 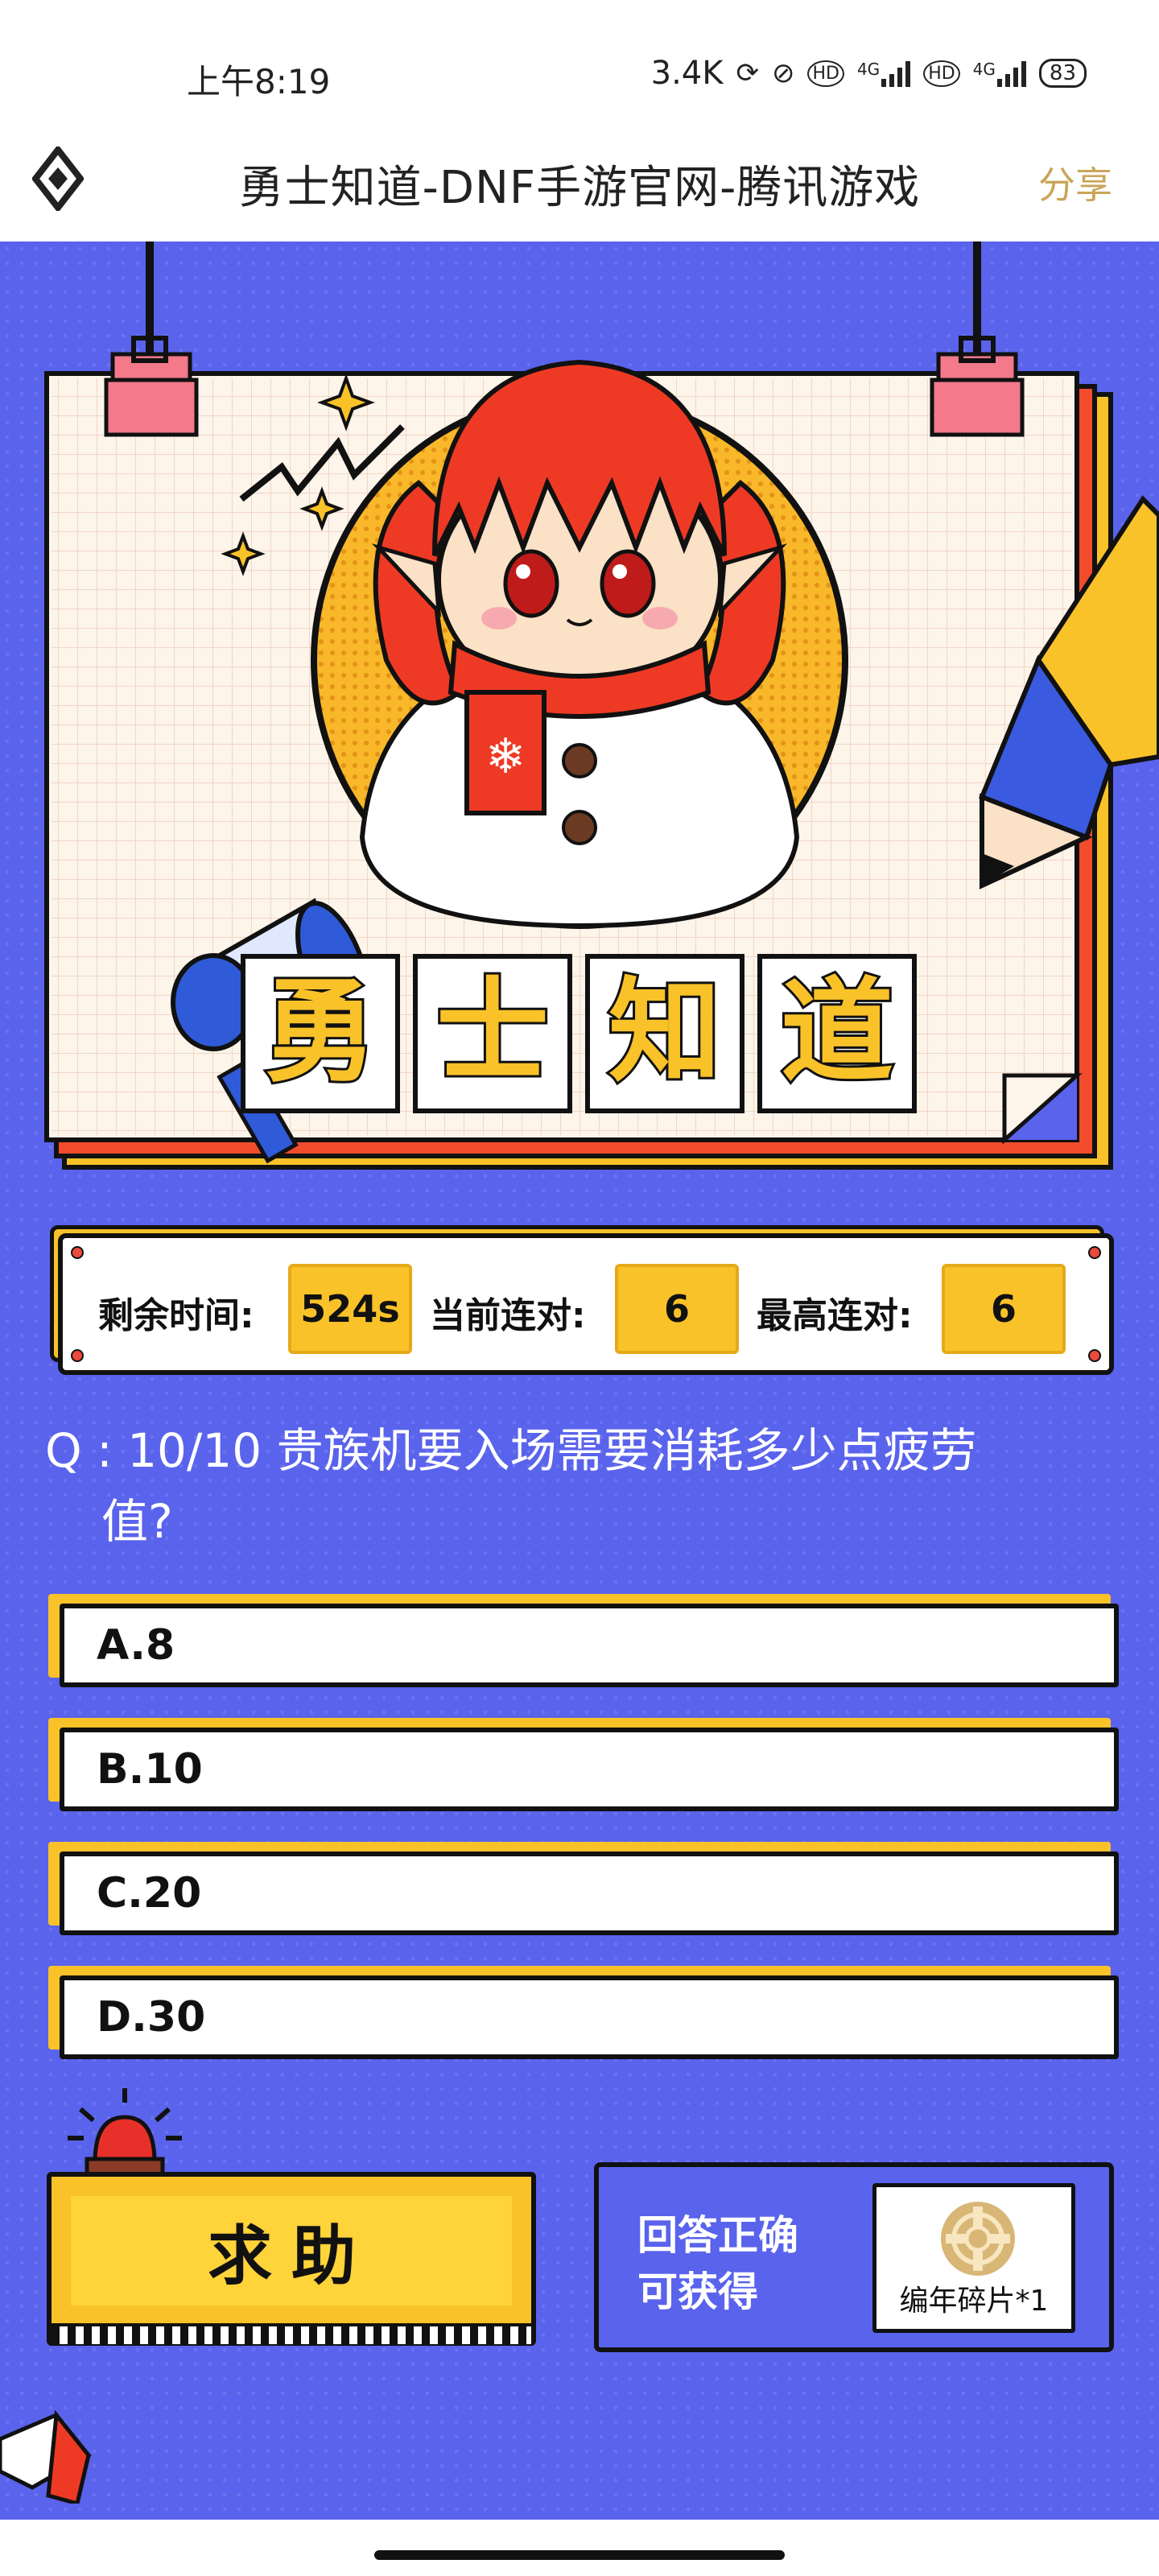 What do you see at coordinates (783, 73) in the screenshot?
I see `do-not-disturb-icon: ⊘` at bounding box center [783, 73].